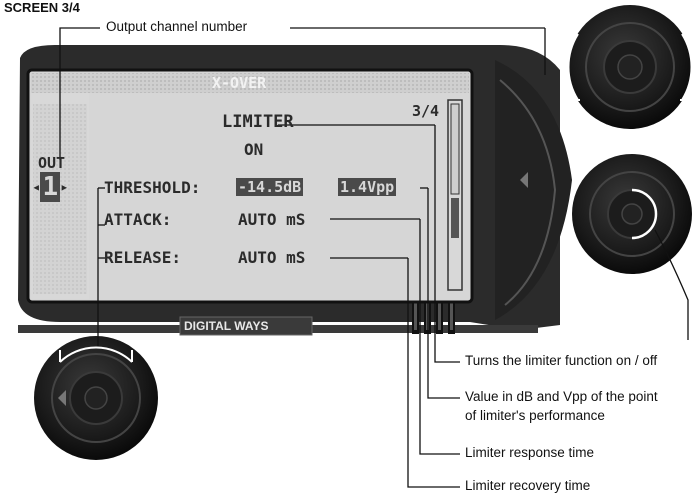 Image resolution: width=698 pixels, height=499 pixels. Describe the element at coordinates (272, 257) in the screenshot. I see `lcd-release-value: AUTO mS` at that location.